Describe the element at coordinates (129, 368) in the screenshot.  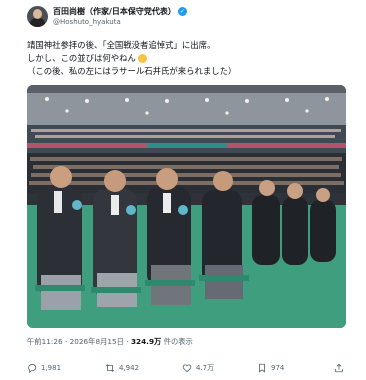
I see `repost-count: 4,942` at that location.